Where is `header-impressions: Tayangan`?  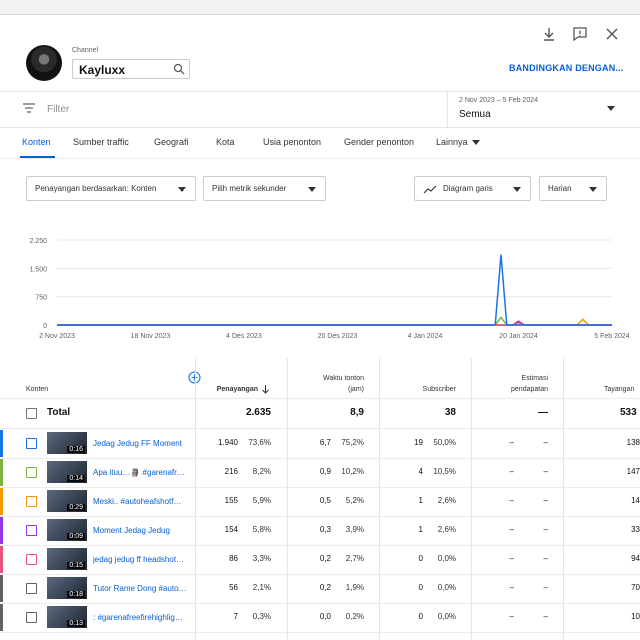 header-impressions: Tayangan is located at coordinates (619, 390).